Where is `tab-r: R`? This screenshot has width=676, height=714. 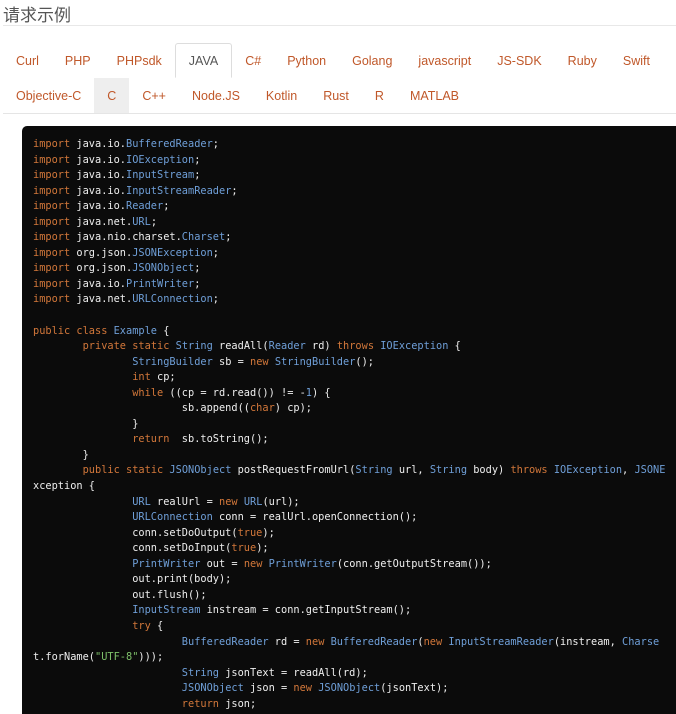
tab-r: R is located at coordinates (379, 95).